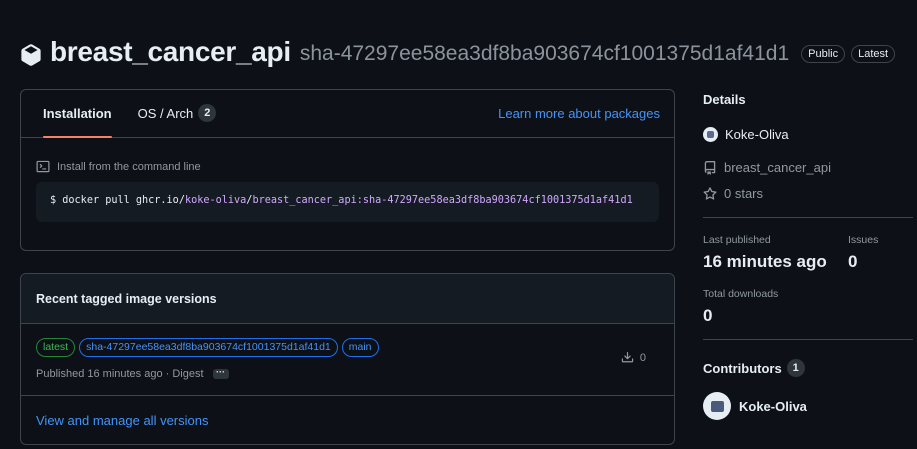  Describe the element at coordinates (710, 167) in the screenshot. I see `repo-icon` at that location.